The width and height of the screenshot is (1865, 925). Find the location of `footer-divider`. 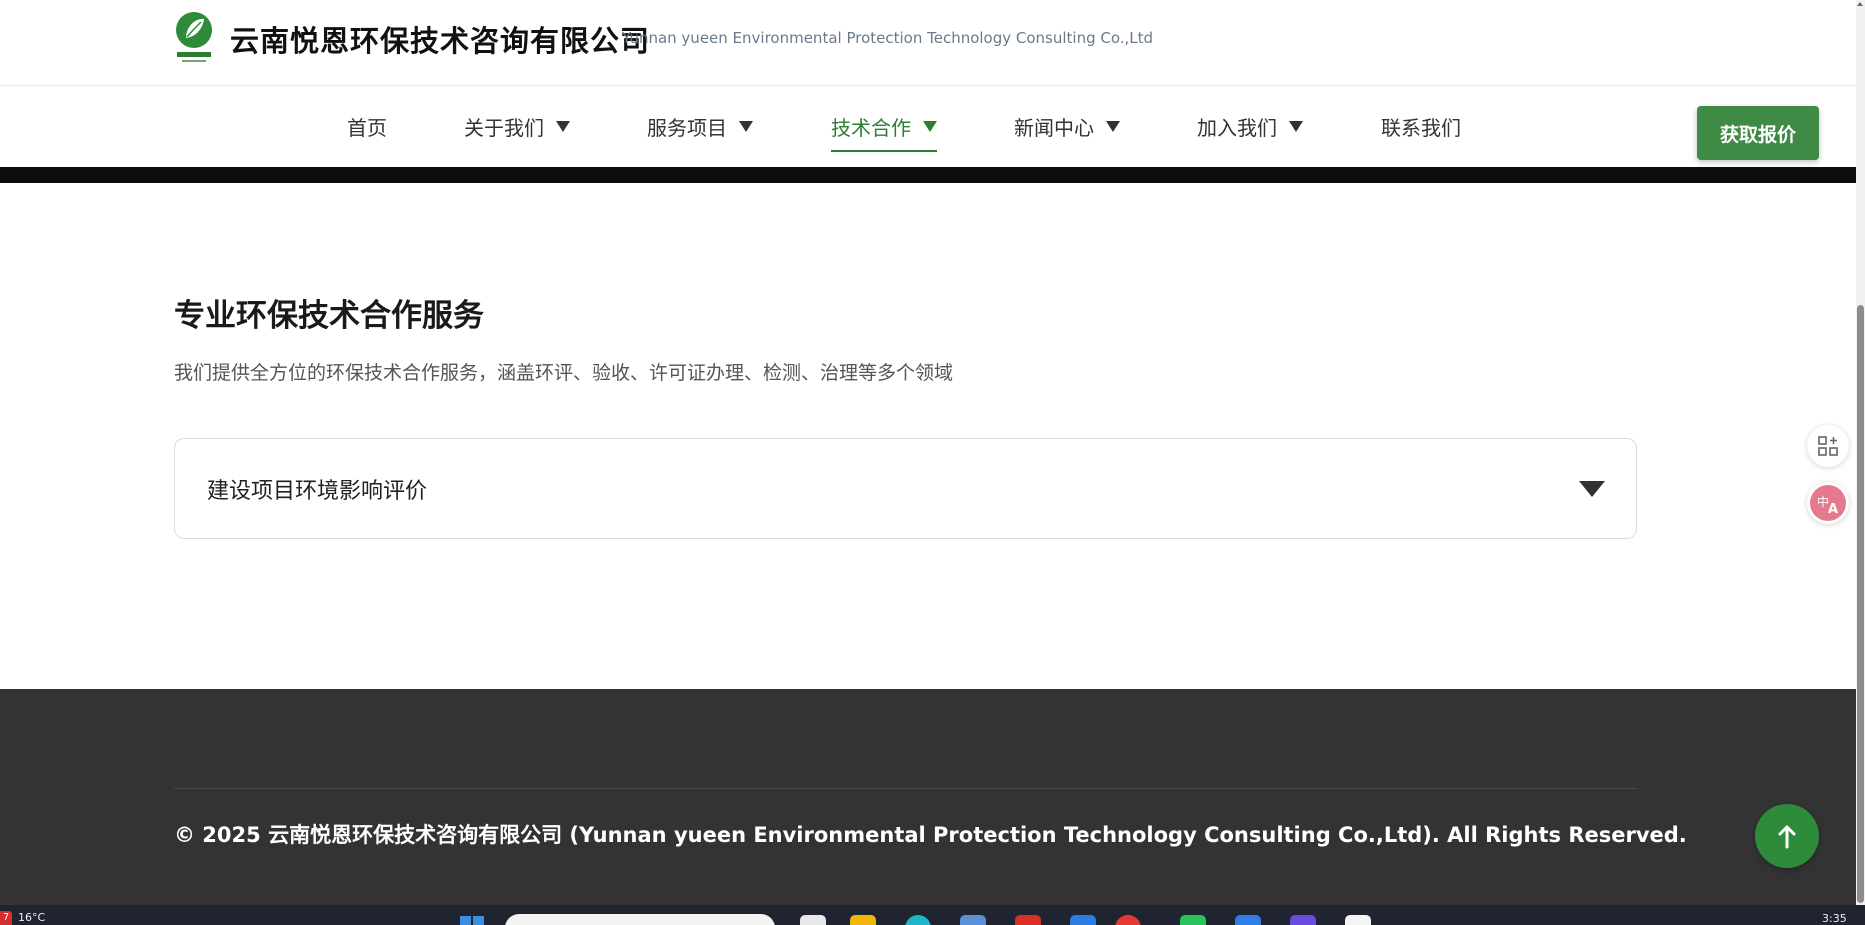

footer-divider is located at coordinates (905, 788).